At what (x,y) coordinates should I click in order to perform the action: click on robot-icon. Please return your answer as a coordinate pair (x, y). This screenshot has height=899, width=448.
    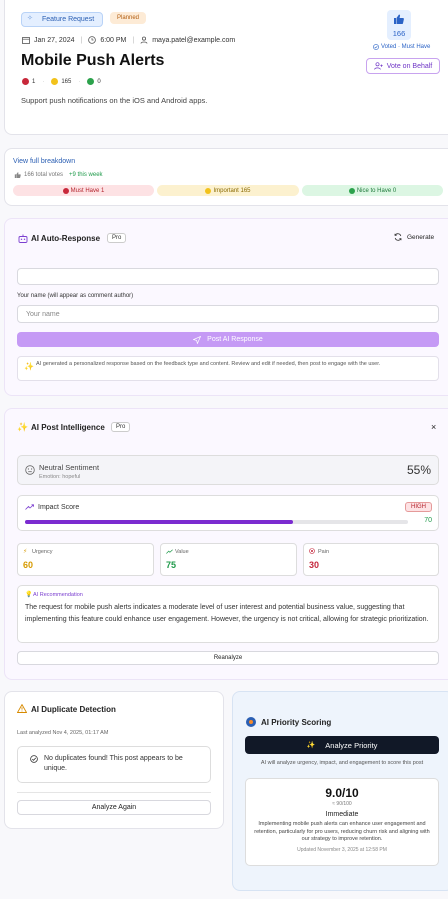
    Looking at the image, I should click on (23, 238).